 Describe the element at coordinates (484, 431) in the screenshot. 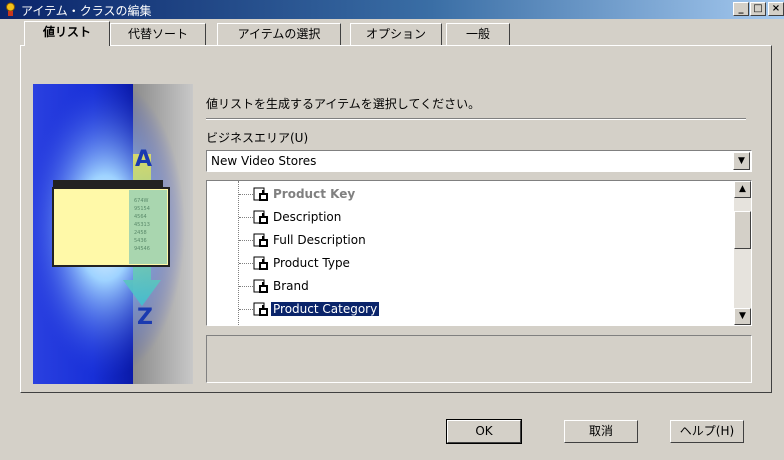

I see `ok-button: OK` at that location.